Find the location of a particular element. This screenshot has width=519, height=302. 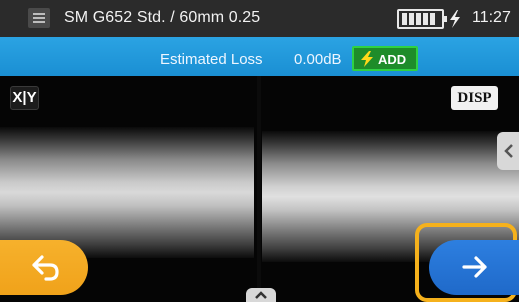

next-button is located at coordinates (474, 267).